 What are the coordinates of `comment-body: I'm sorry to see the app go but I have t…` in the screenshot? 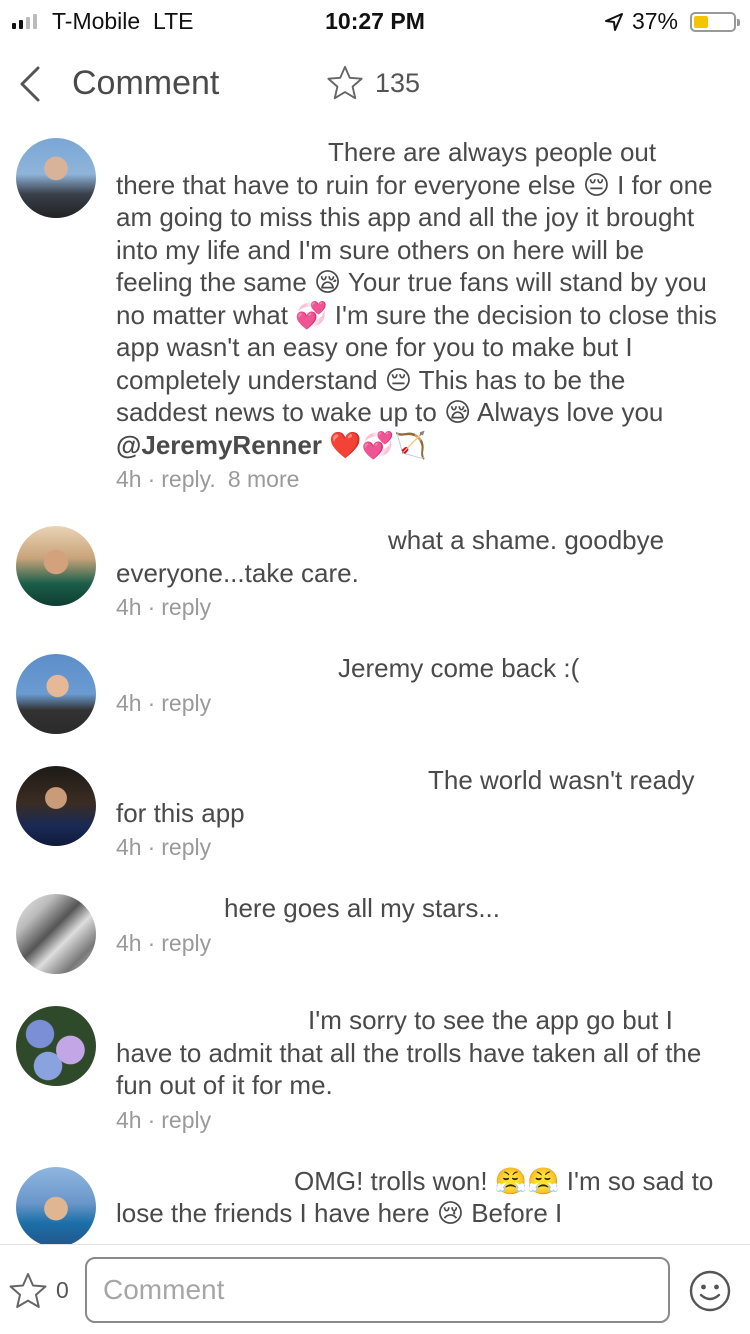 It's located at (418, 1069).